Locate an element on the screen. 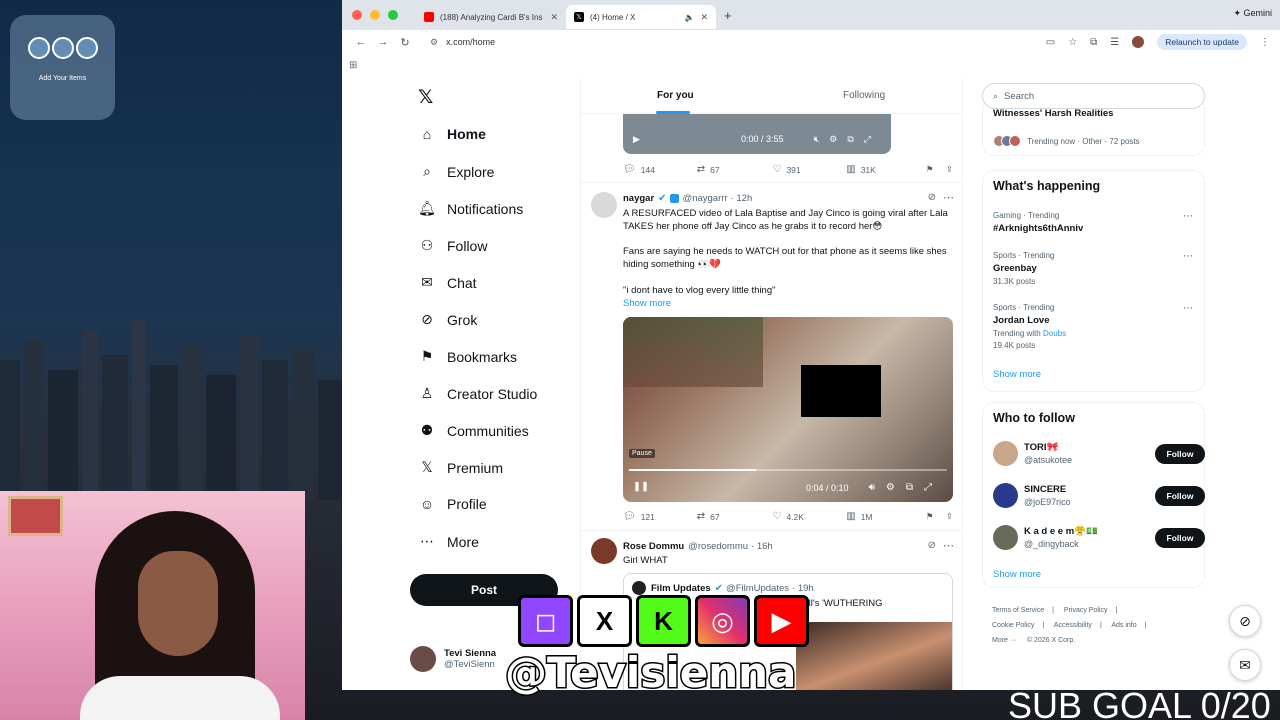  video-player: ▶ 0:00 / 3:55 🔇︎⚙⧉⤢ is located at coordinates (757, 133).